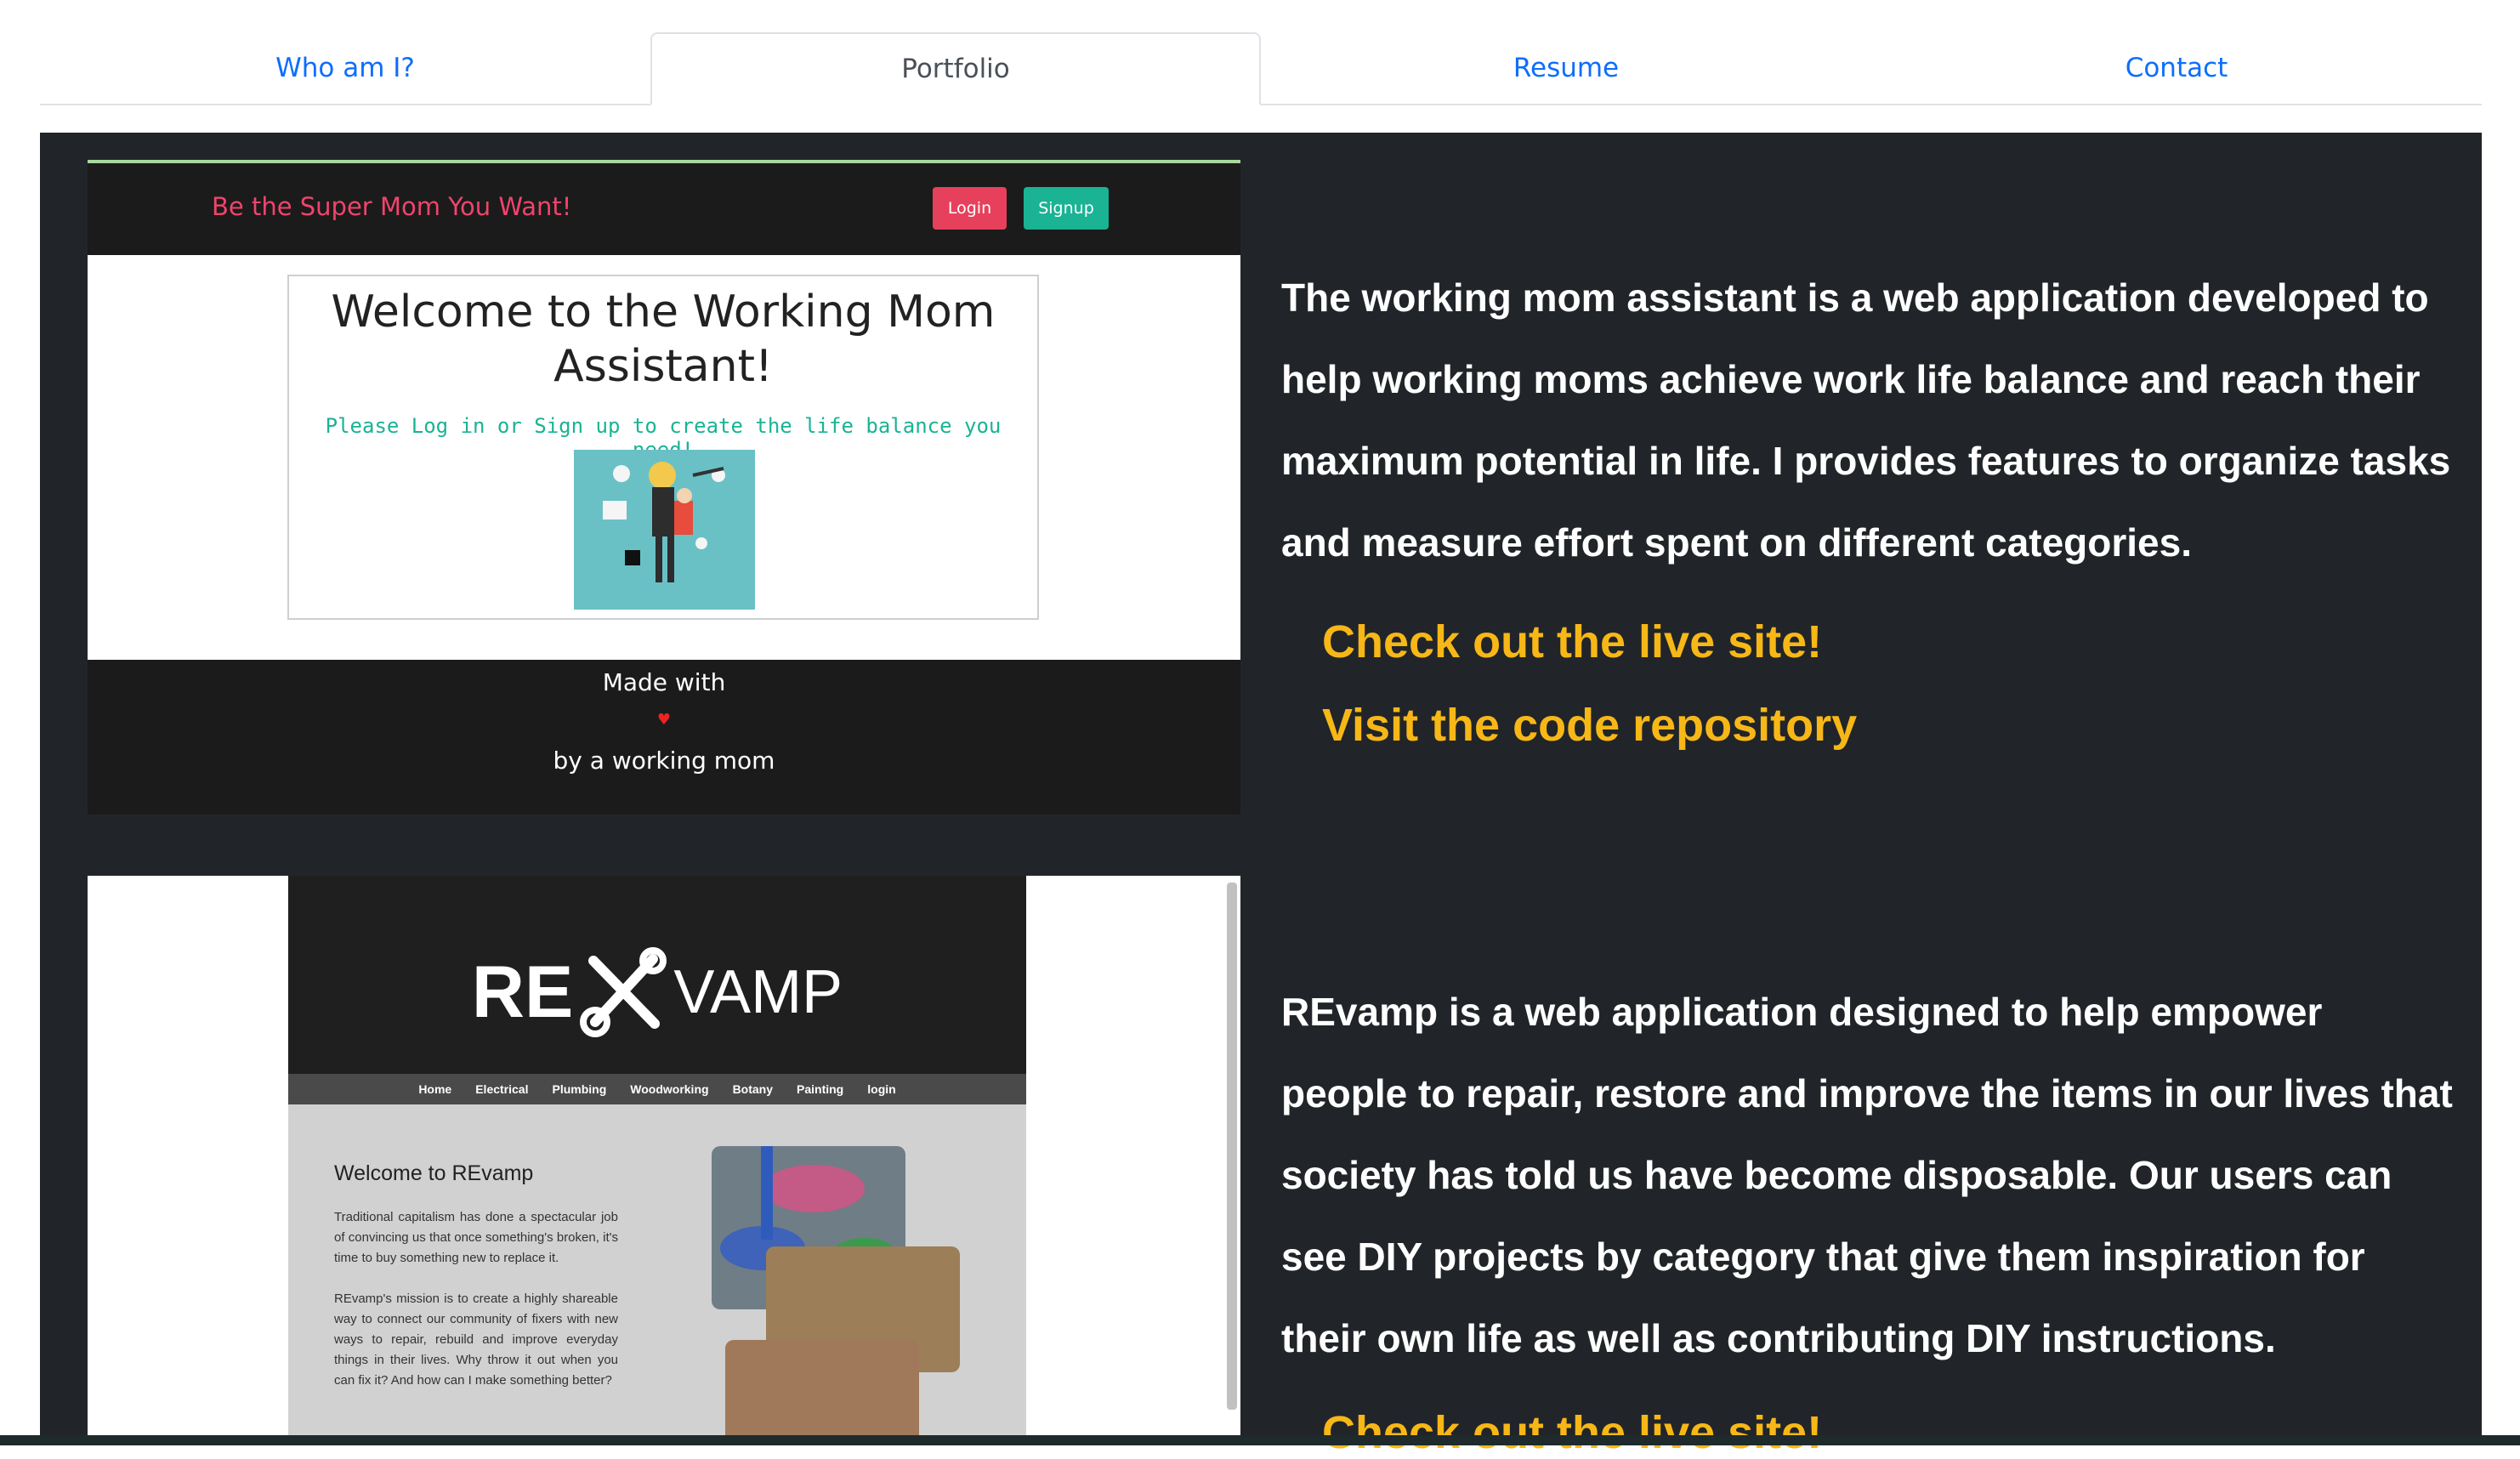  Describe the element at coordinates (434, 1173) in the screenshot. I see `revamp-welcome: Welcome to REvamp` at that location.